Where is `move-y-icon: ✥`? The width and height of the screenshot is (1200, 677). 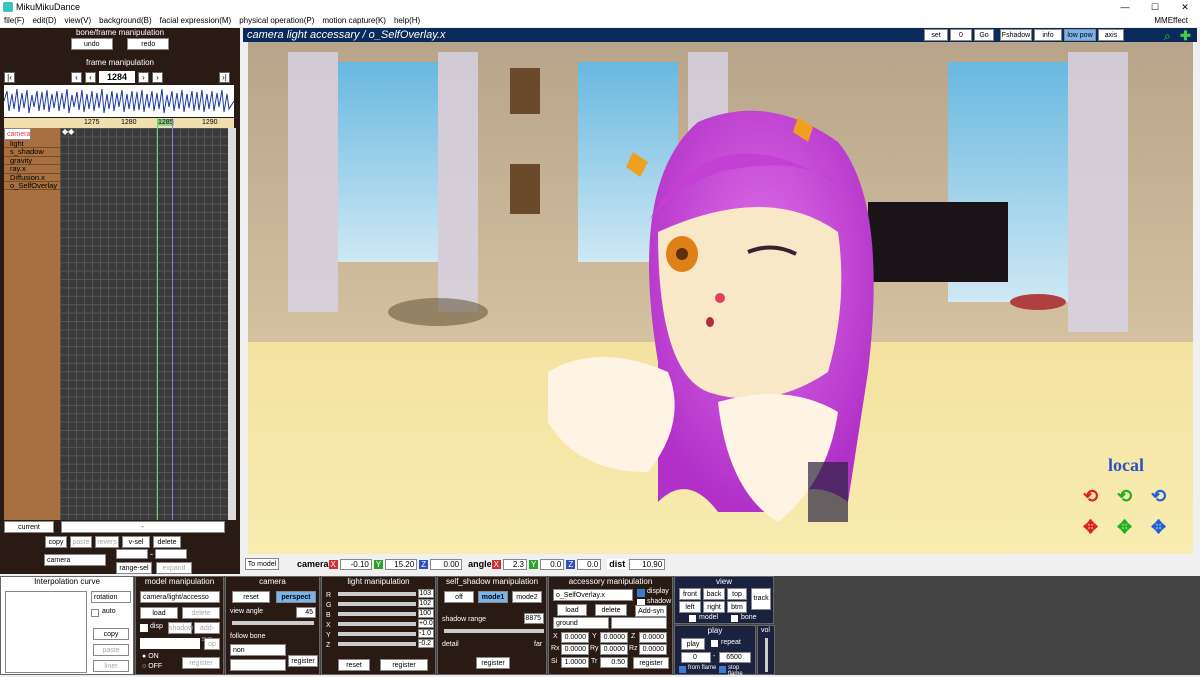 move-y-icon: ✥ is located at coordinates (1134, 527).